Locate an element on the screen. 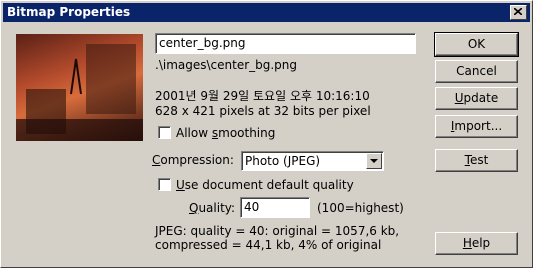  quality-input: 40 is located at coordinates (275, 207).